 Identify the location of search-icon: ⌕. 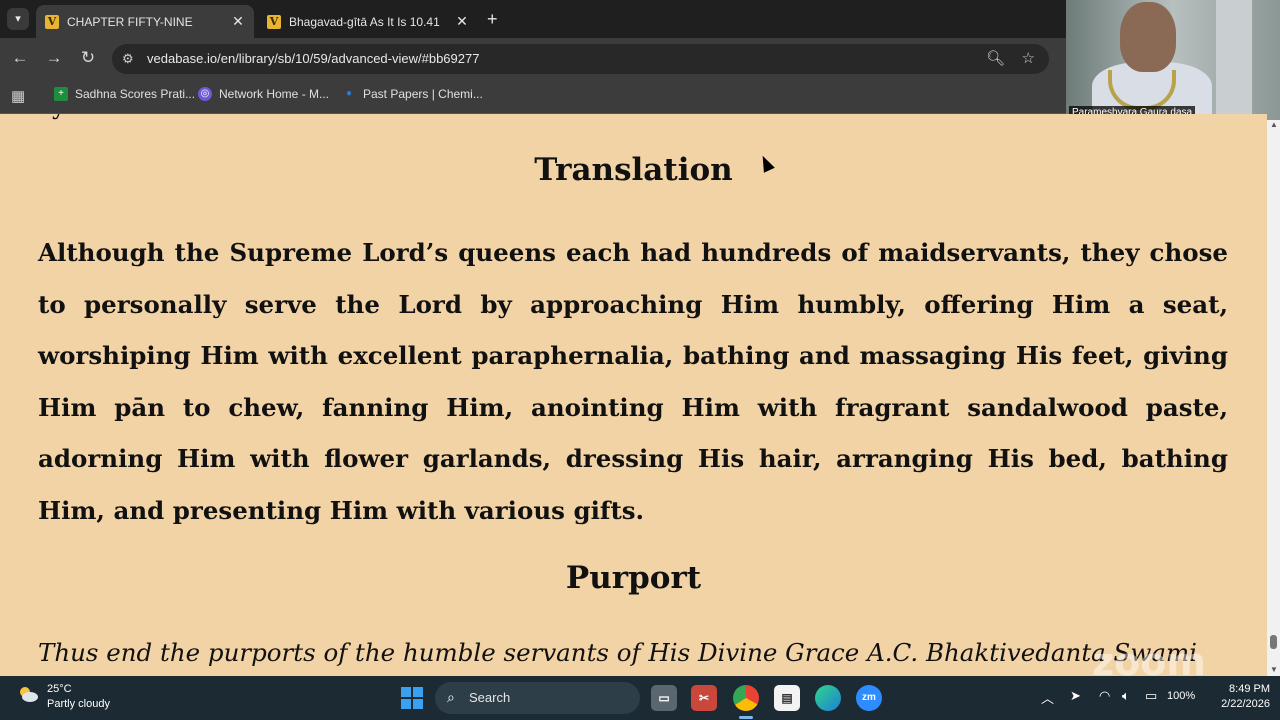
(451, 697).